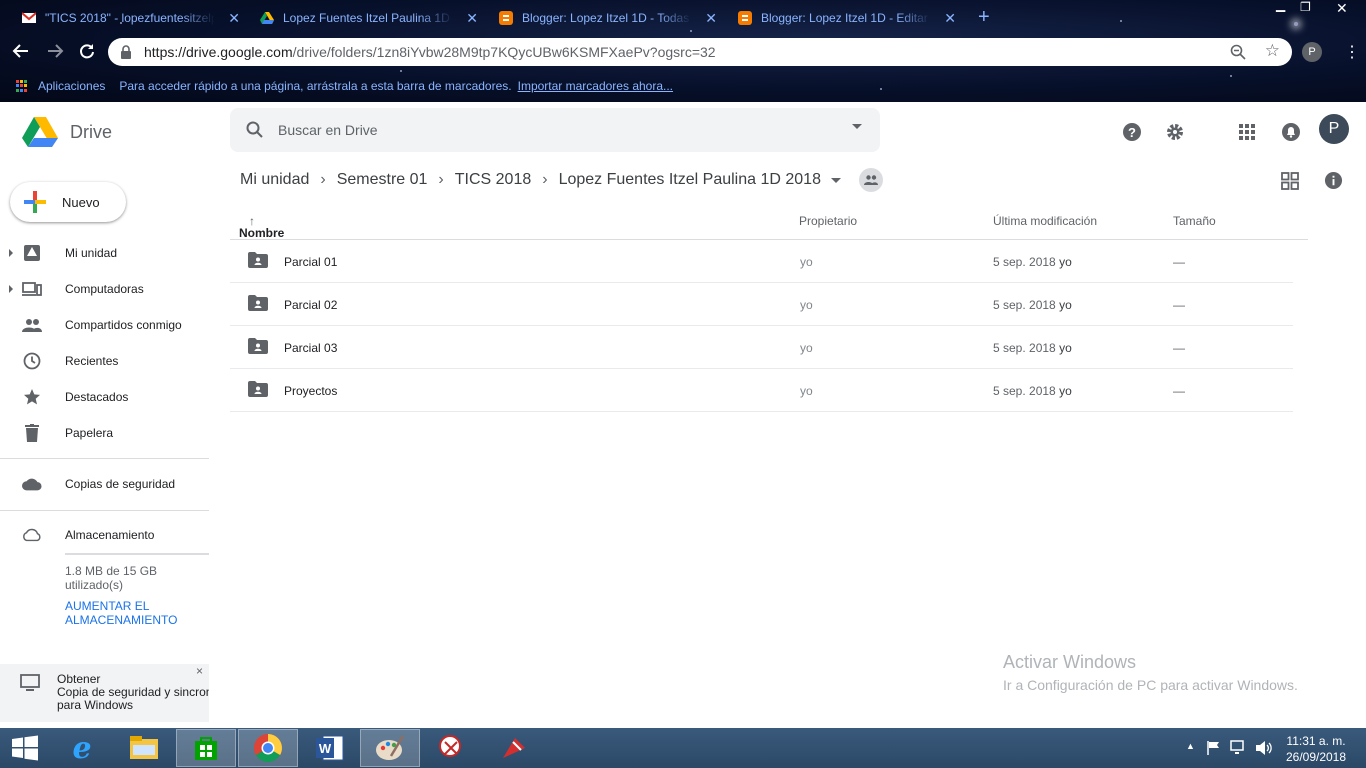 This screenshot has height=768, width=1366. Describe the element at coordinates (82, 748) in the screenshot. I see `internet-explorer-icon: e` at that location.